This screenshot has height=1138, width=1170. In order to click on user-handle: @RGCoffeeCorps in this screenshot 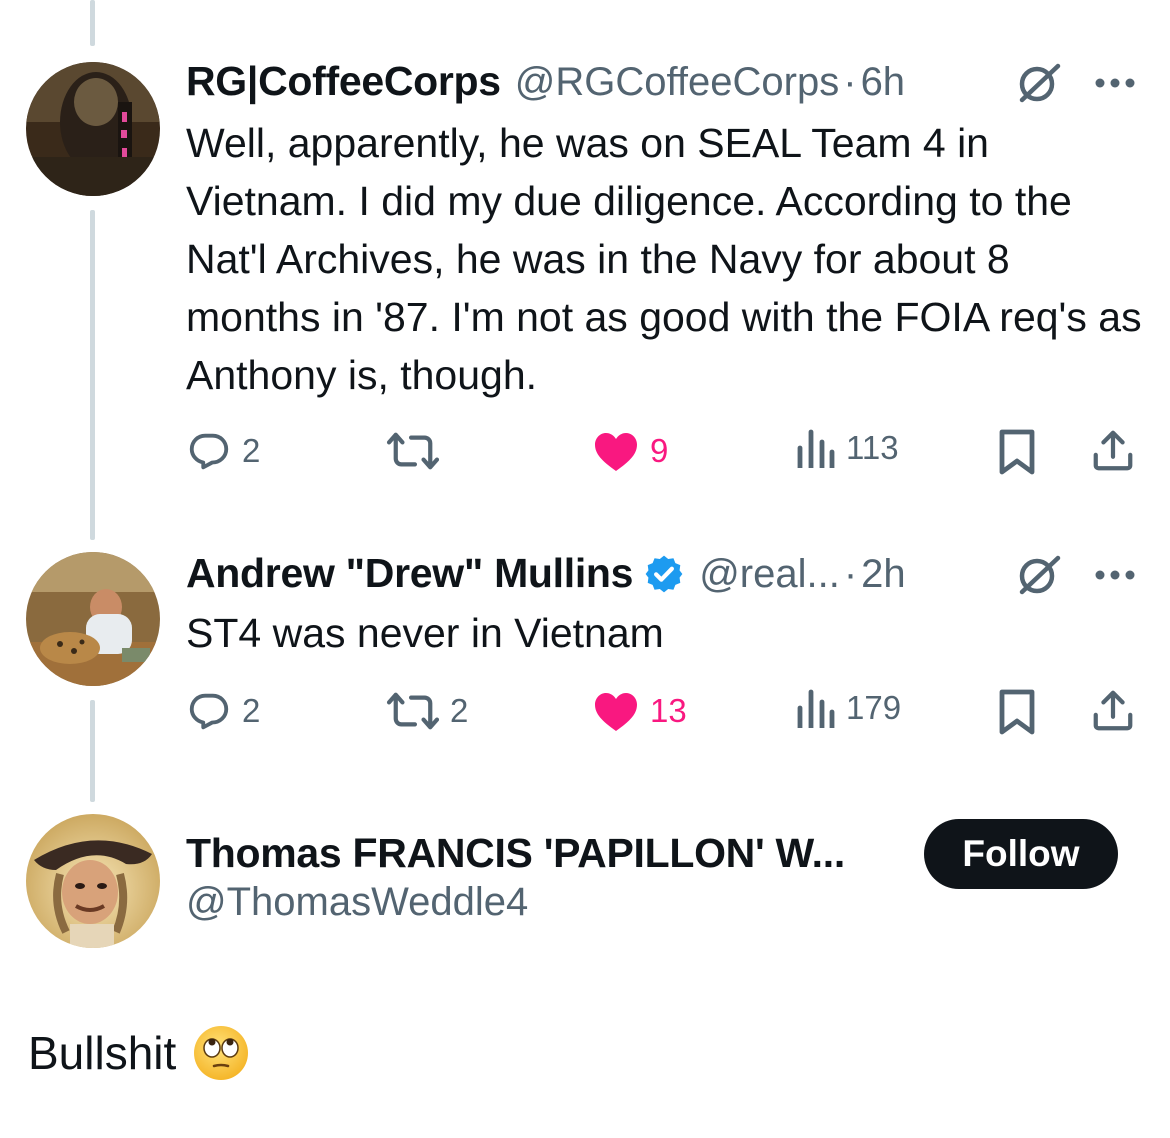, I will do `click(677, 82)`.